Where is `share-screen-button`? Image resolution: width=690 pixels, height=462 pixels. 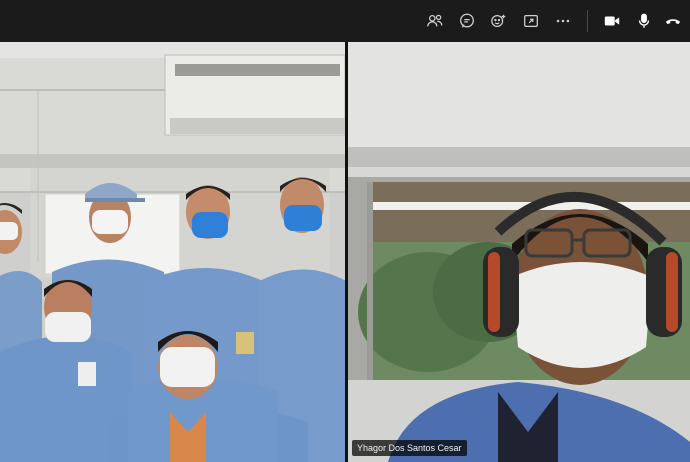 share-screen-button is located at coordinates (531, 21).